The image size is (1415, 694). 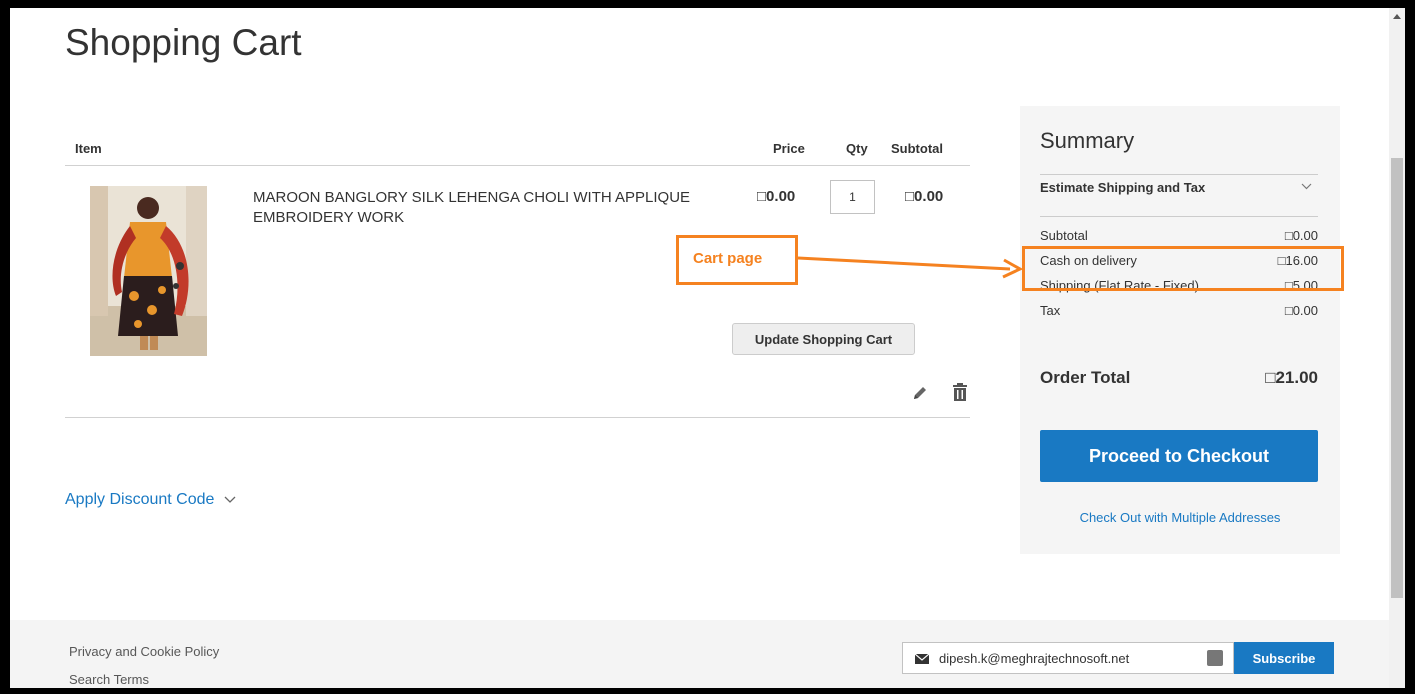 I want to click on order-total-label: Order Total, so click(x=1085, y=377).